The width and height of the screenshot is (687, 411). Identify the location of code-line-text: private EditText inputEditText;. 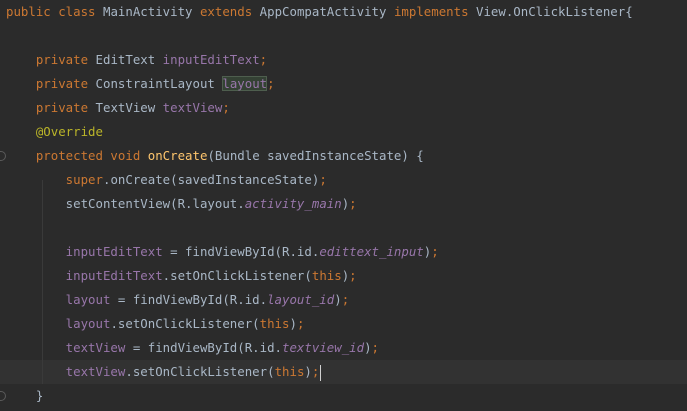
(136, 60).